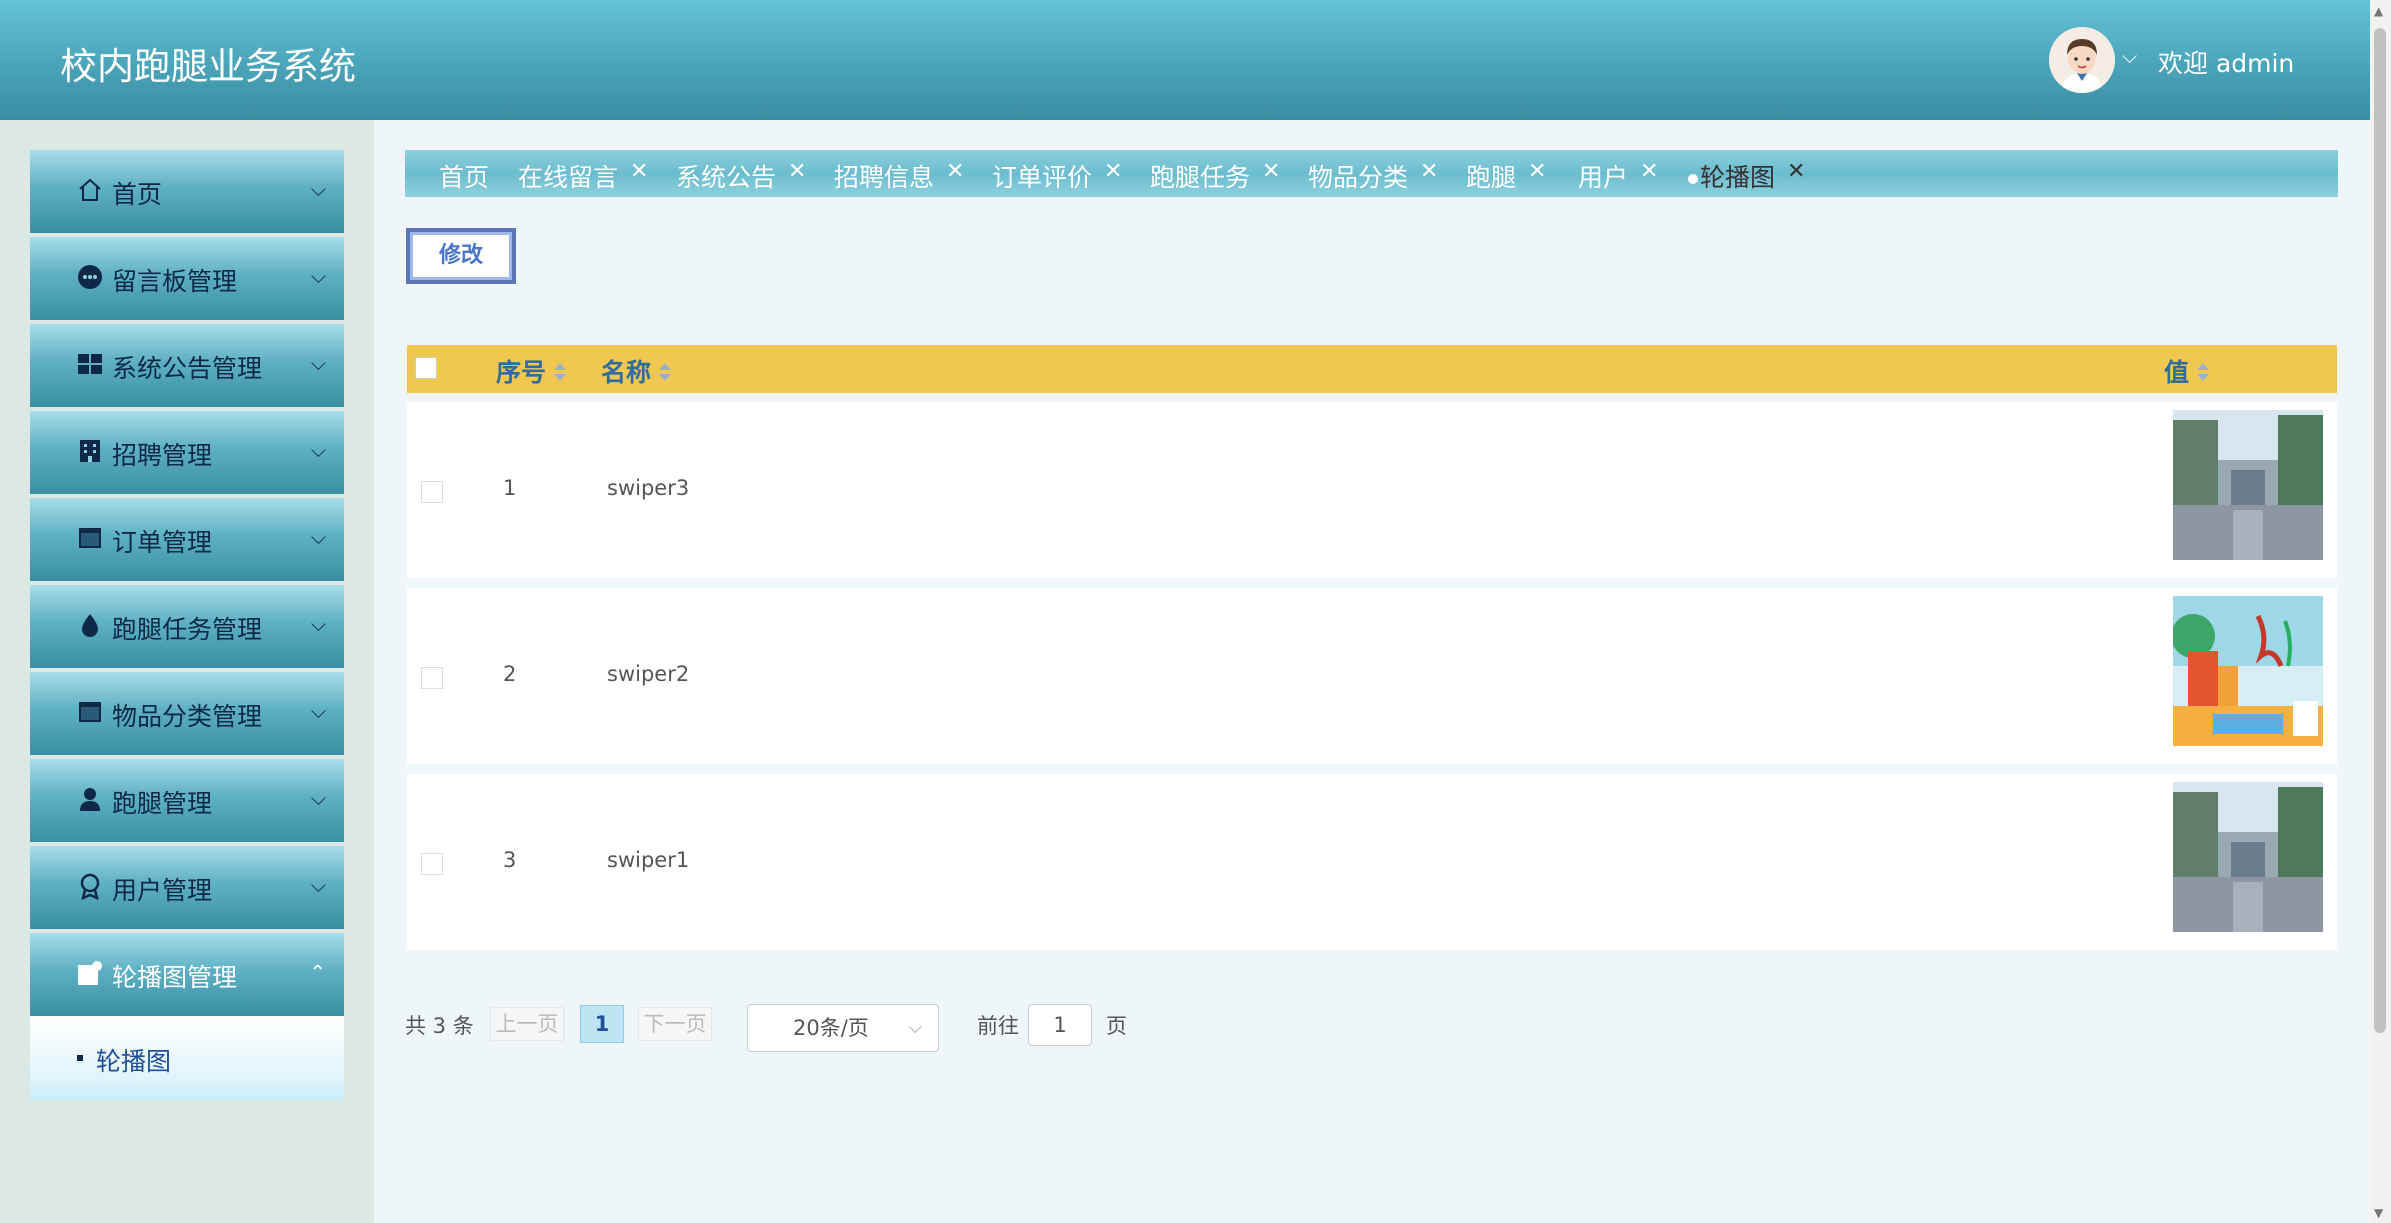 The width and height of the screenshot is (2391, 1223). I want to click on building-icon, so click(90, 451).